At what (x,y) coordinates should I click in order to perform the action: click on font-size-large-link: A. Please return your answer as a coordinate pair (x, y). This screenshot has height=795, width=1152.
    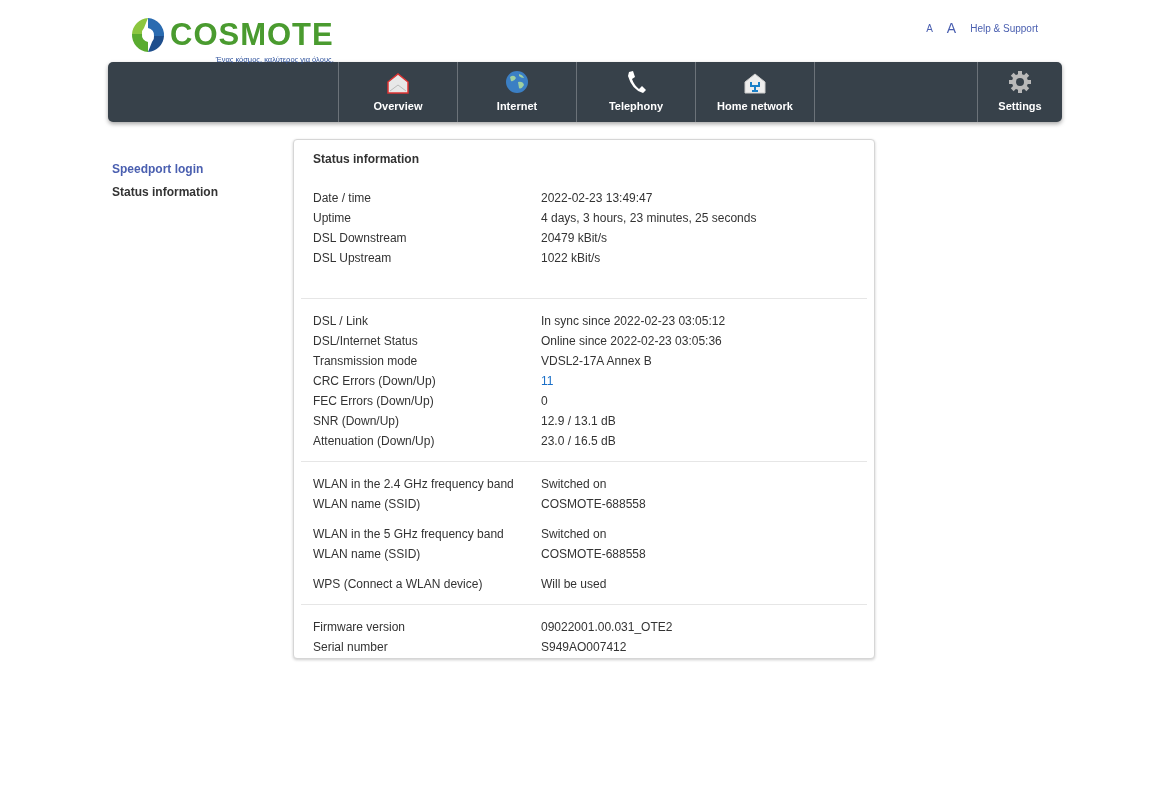
    Looking at the image, I should click on (951, 28).